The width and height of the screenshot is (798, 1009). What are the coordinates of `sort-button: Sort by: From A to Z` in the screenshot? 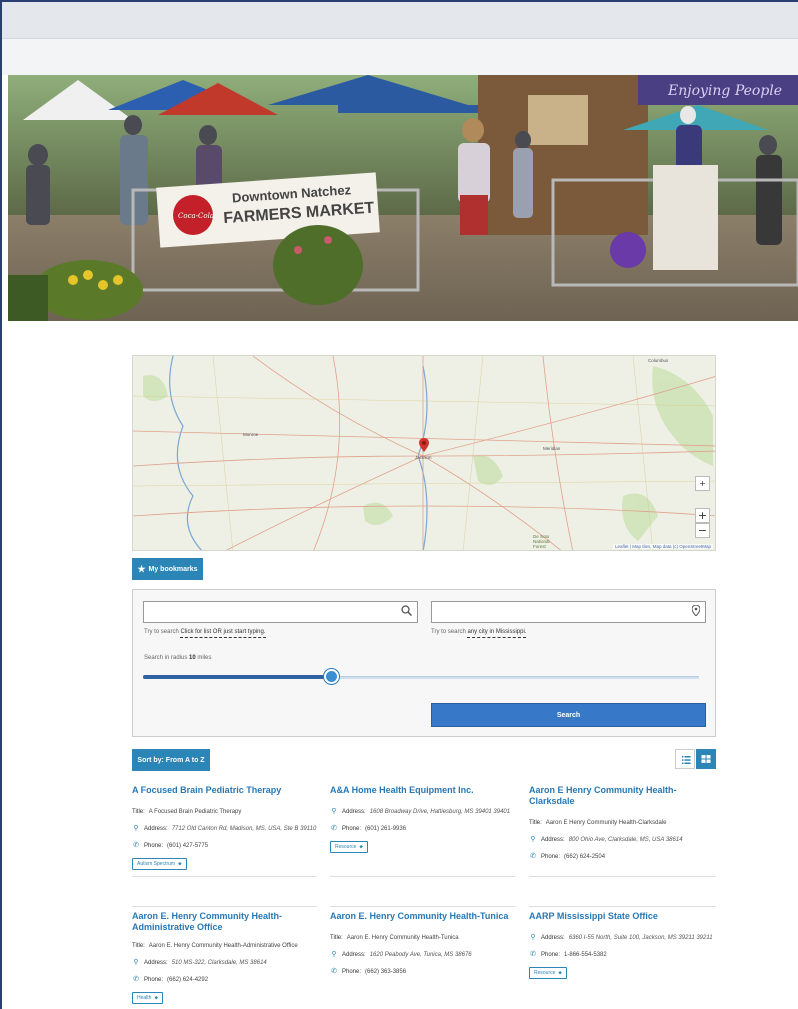 It's located at (171, 760).